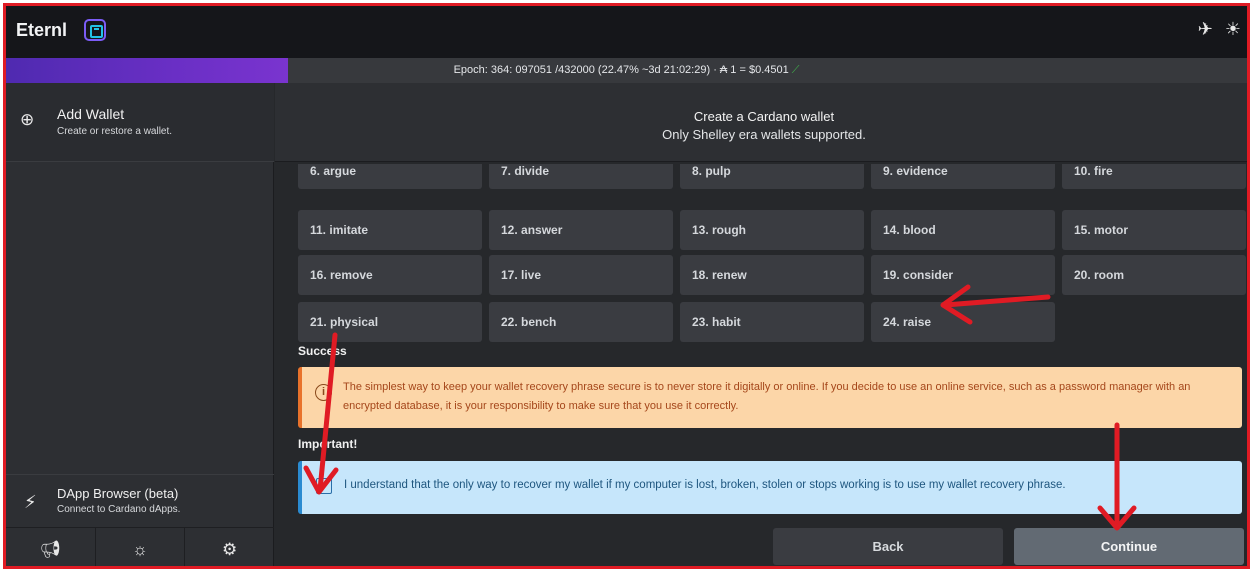  I want to click on recovery-word: 22. bench, so click(581, 322).